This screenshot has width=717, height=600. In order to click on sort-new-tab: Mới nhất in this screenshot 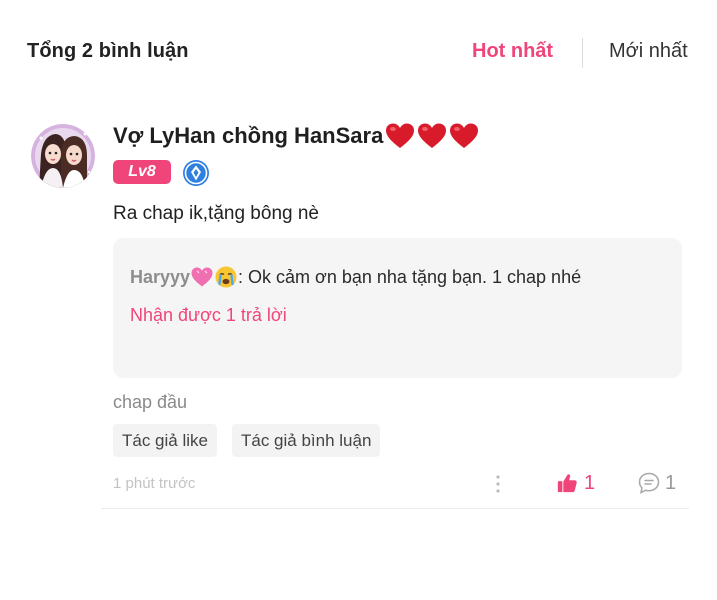, I will do `click(648, 51)`.